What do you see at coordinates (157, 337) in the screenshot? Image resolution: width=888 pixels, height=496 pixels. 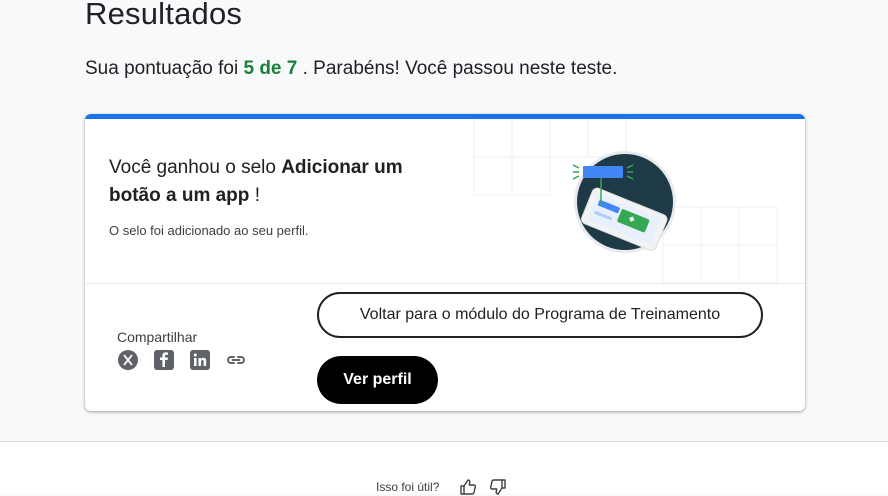 I see `share-label: Compartilhar` at bounding box center [157, 337].